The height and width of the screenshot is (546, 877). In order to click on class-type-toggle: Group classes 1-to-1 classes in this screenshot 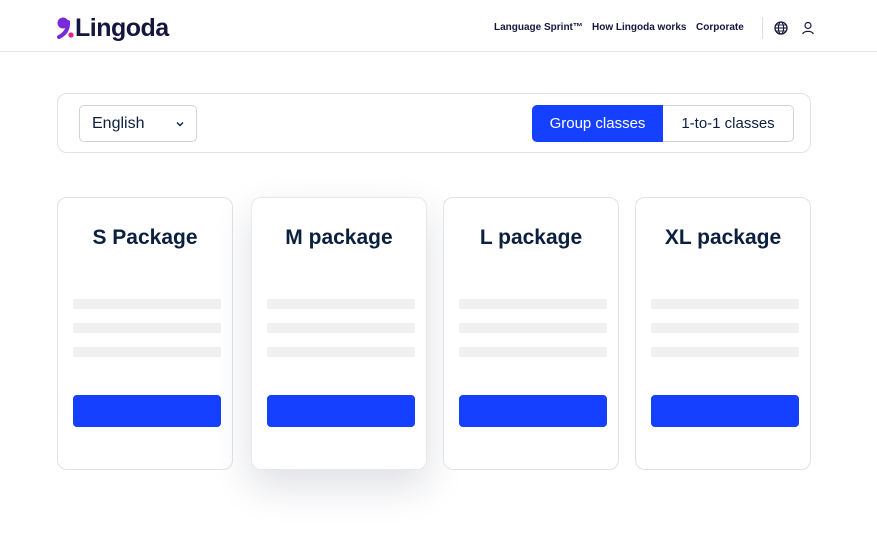, I will do `click(663, 123)`.